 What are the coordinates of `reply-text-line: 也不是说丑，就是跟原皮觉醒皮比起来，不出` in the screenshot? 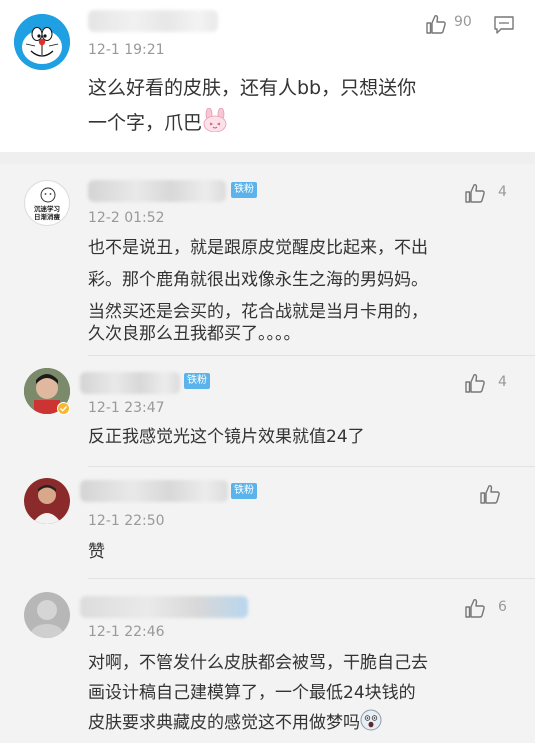 It's located at (258, 248).